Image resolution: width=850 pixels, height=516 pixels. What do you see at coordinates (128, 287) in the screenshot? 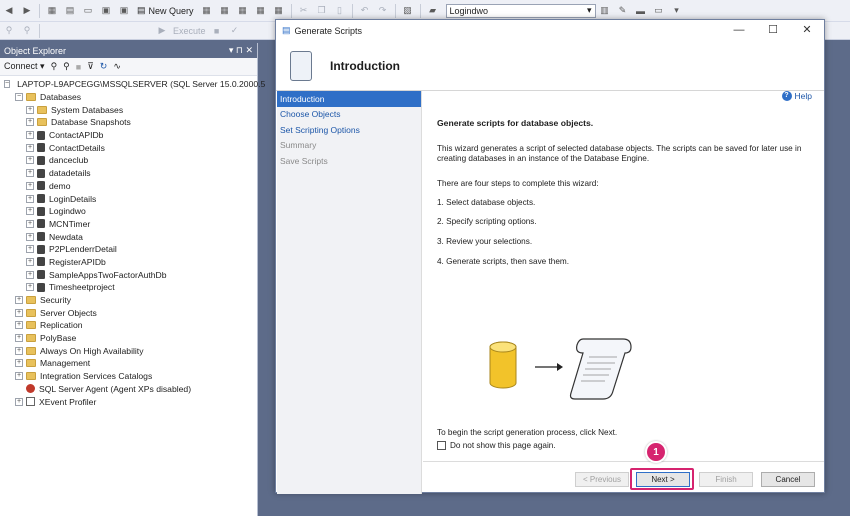
I see `tree-node-database: + Timesheetproject` at bounding box center [128, 287].